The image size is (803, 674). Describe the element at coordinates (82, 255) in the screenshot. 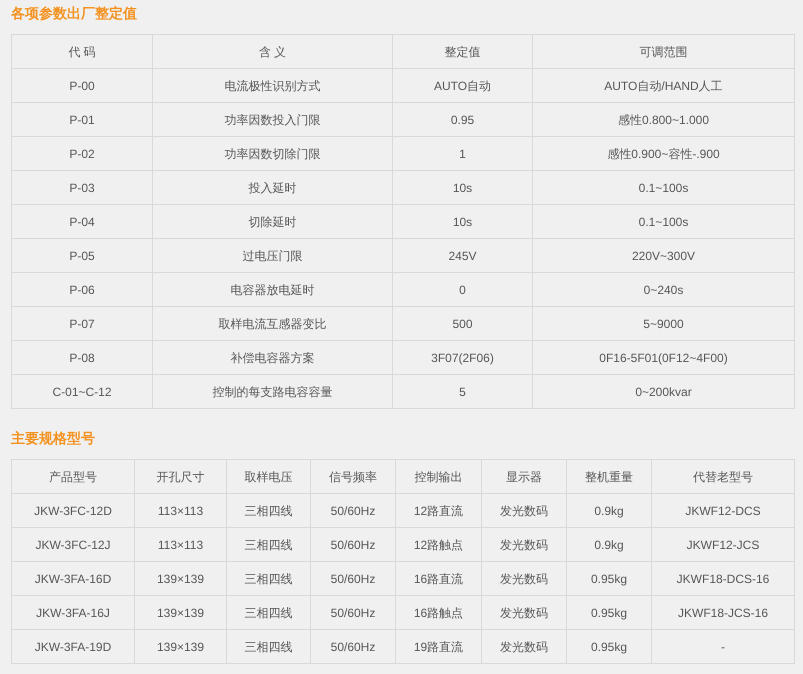

I see `table-cell: P-05` at that location.